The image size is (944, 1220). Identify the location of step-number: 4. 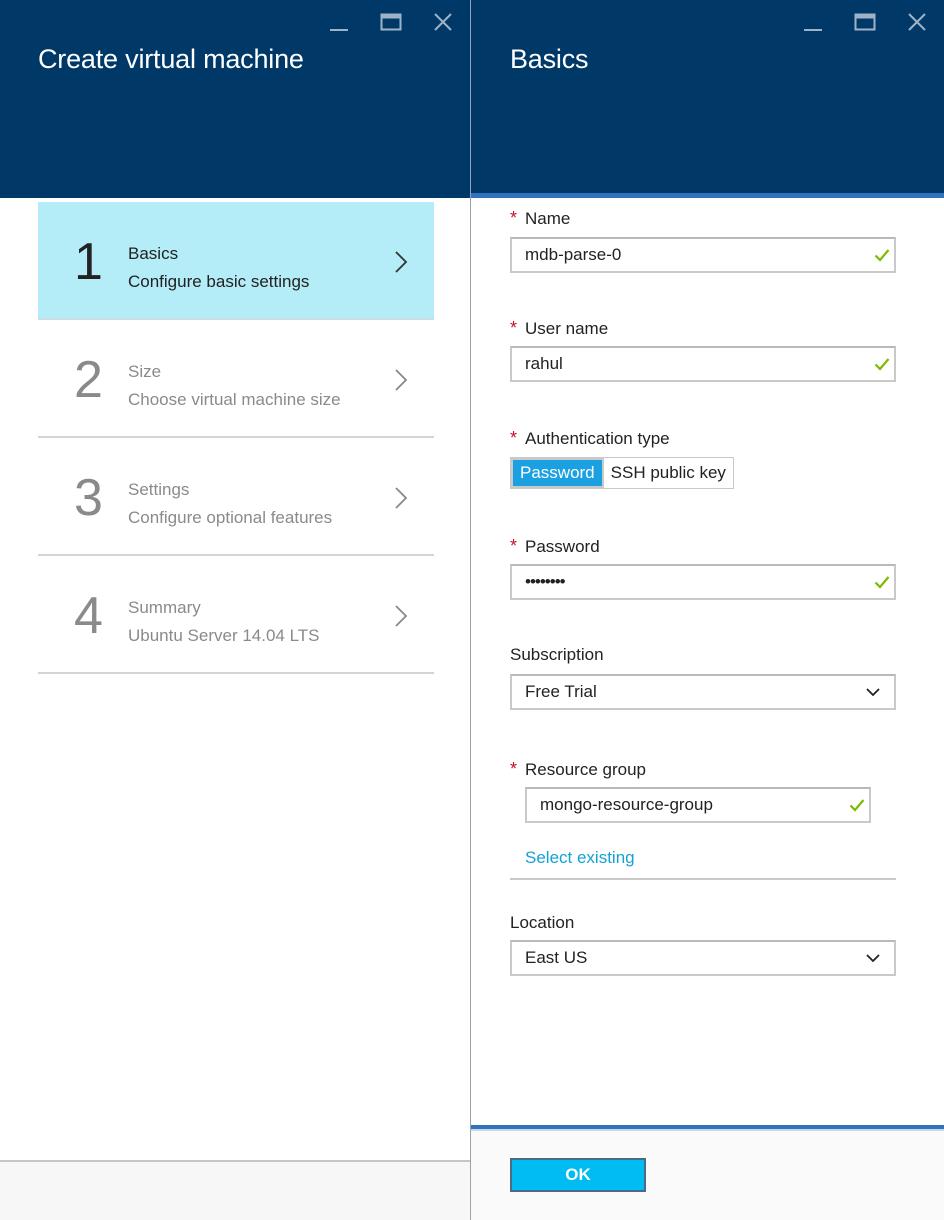
(88, 616).